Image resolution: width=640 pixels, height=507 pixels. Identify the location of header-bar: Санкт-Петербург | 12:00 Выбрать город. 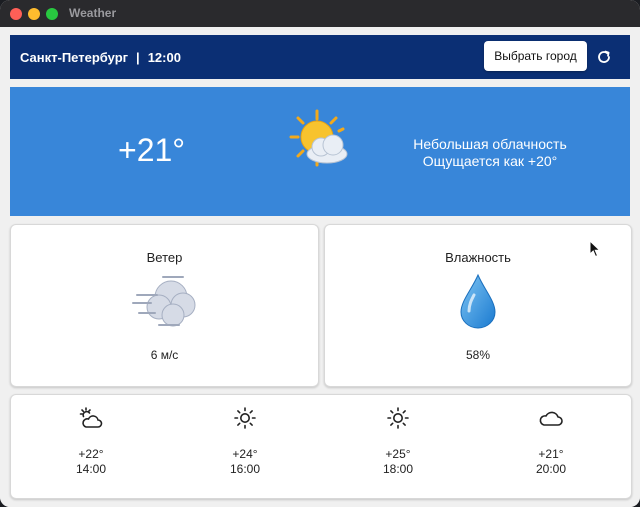
(320, 57).